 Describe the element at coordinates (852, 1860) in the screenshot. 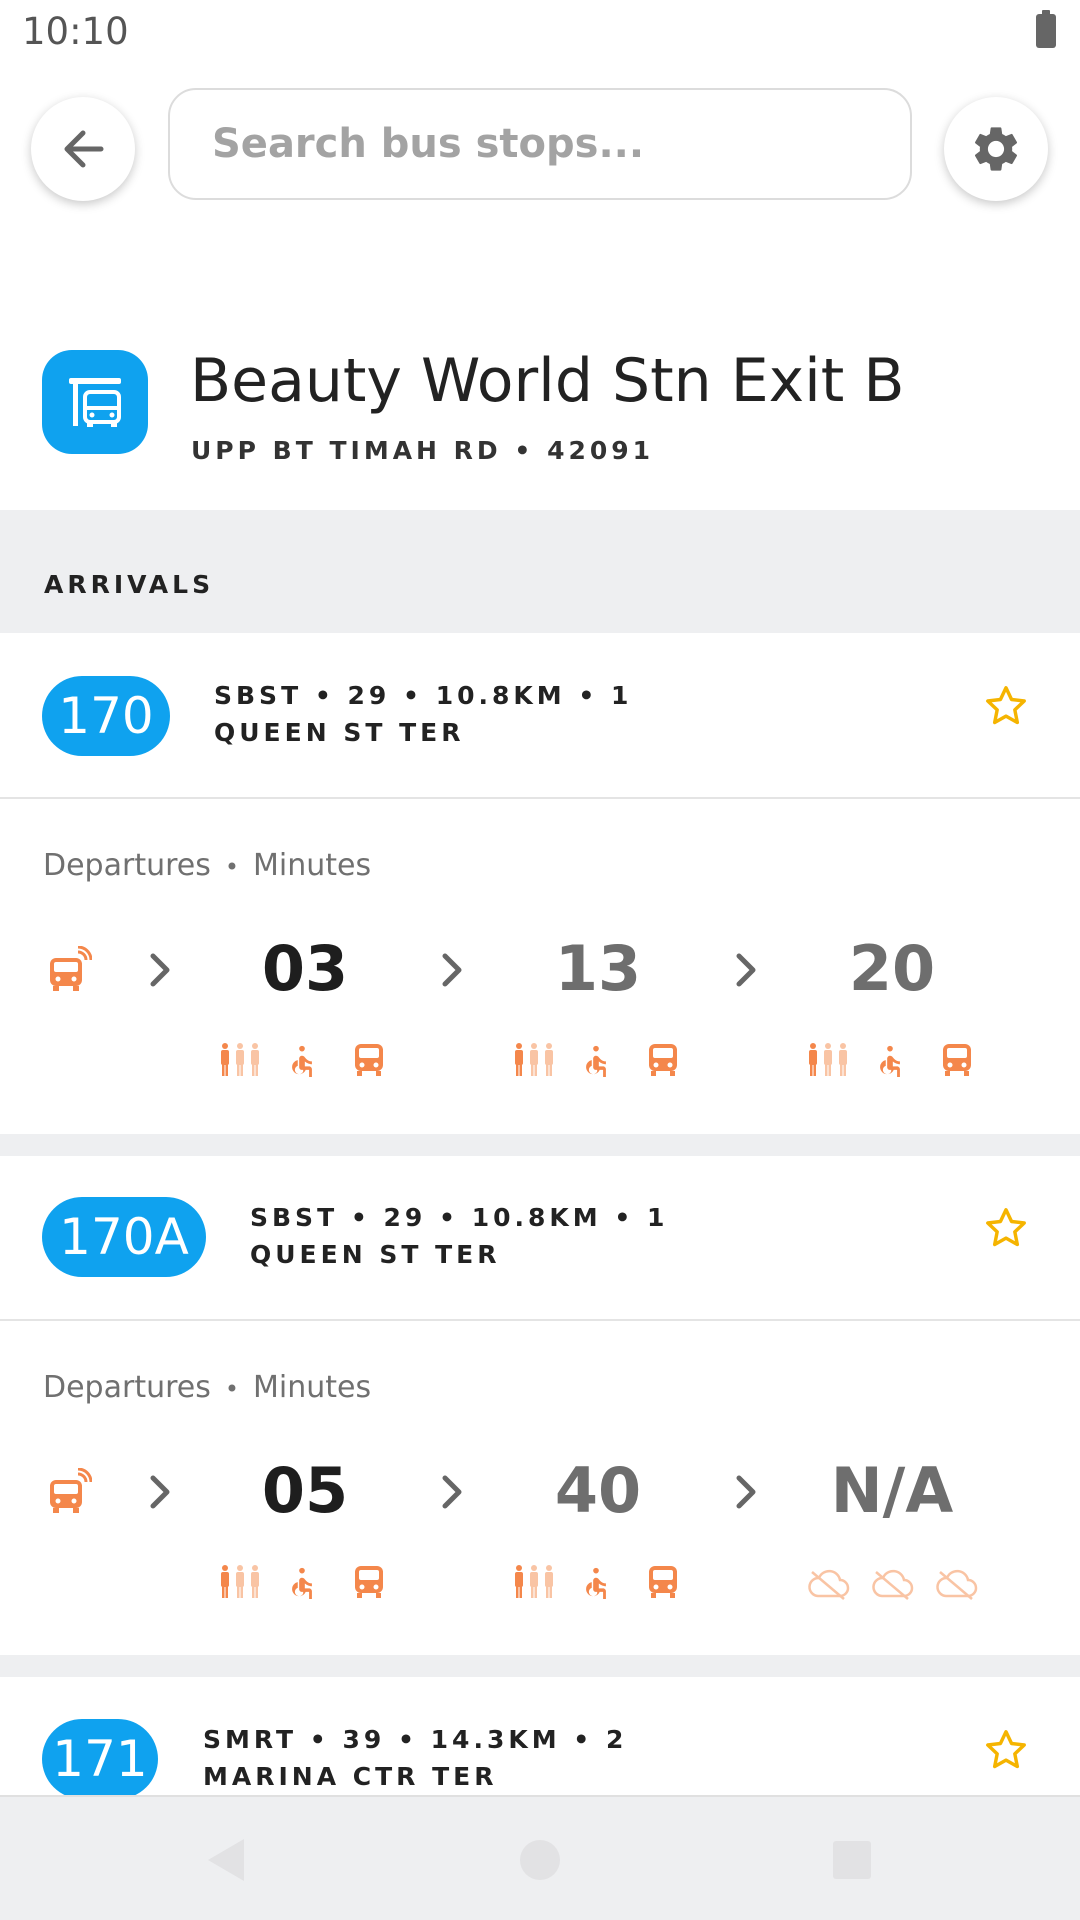

I see `nav-recents-icon` at that location.